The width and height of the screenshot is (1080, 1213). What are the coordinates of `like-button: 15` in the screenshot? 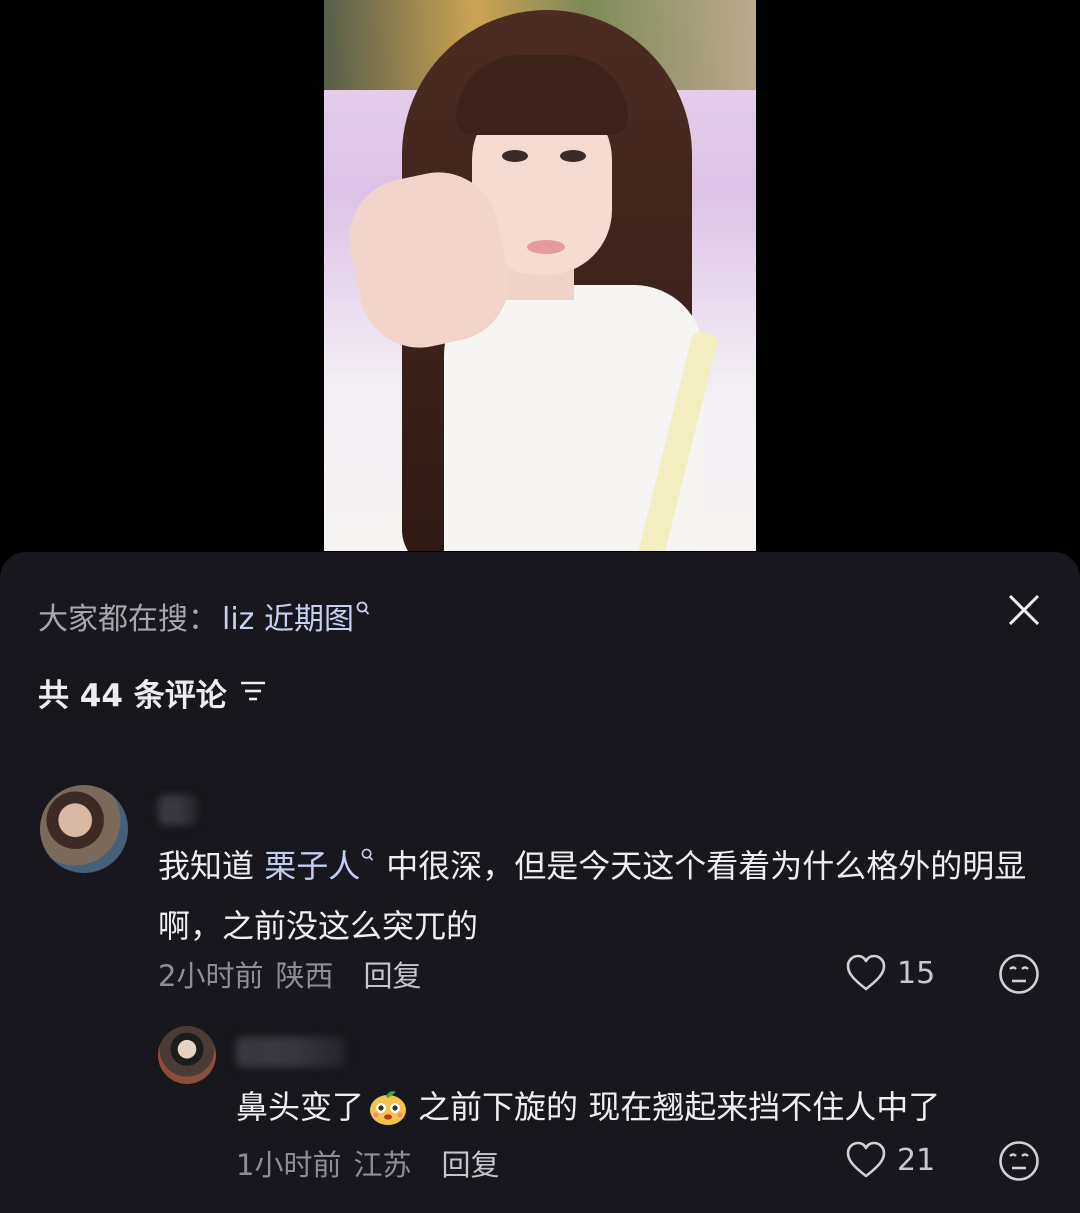 It's located at (890, 973).